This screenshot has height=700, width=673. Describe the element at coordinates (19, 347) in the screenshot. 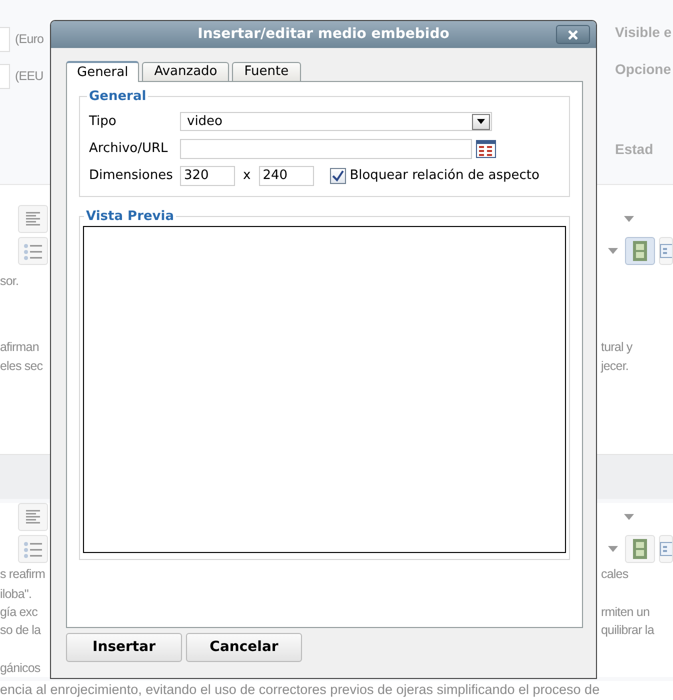

I see `paragraph-text: afirman` at that location.